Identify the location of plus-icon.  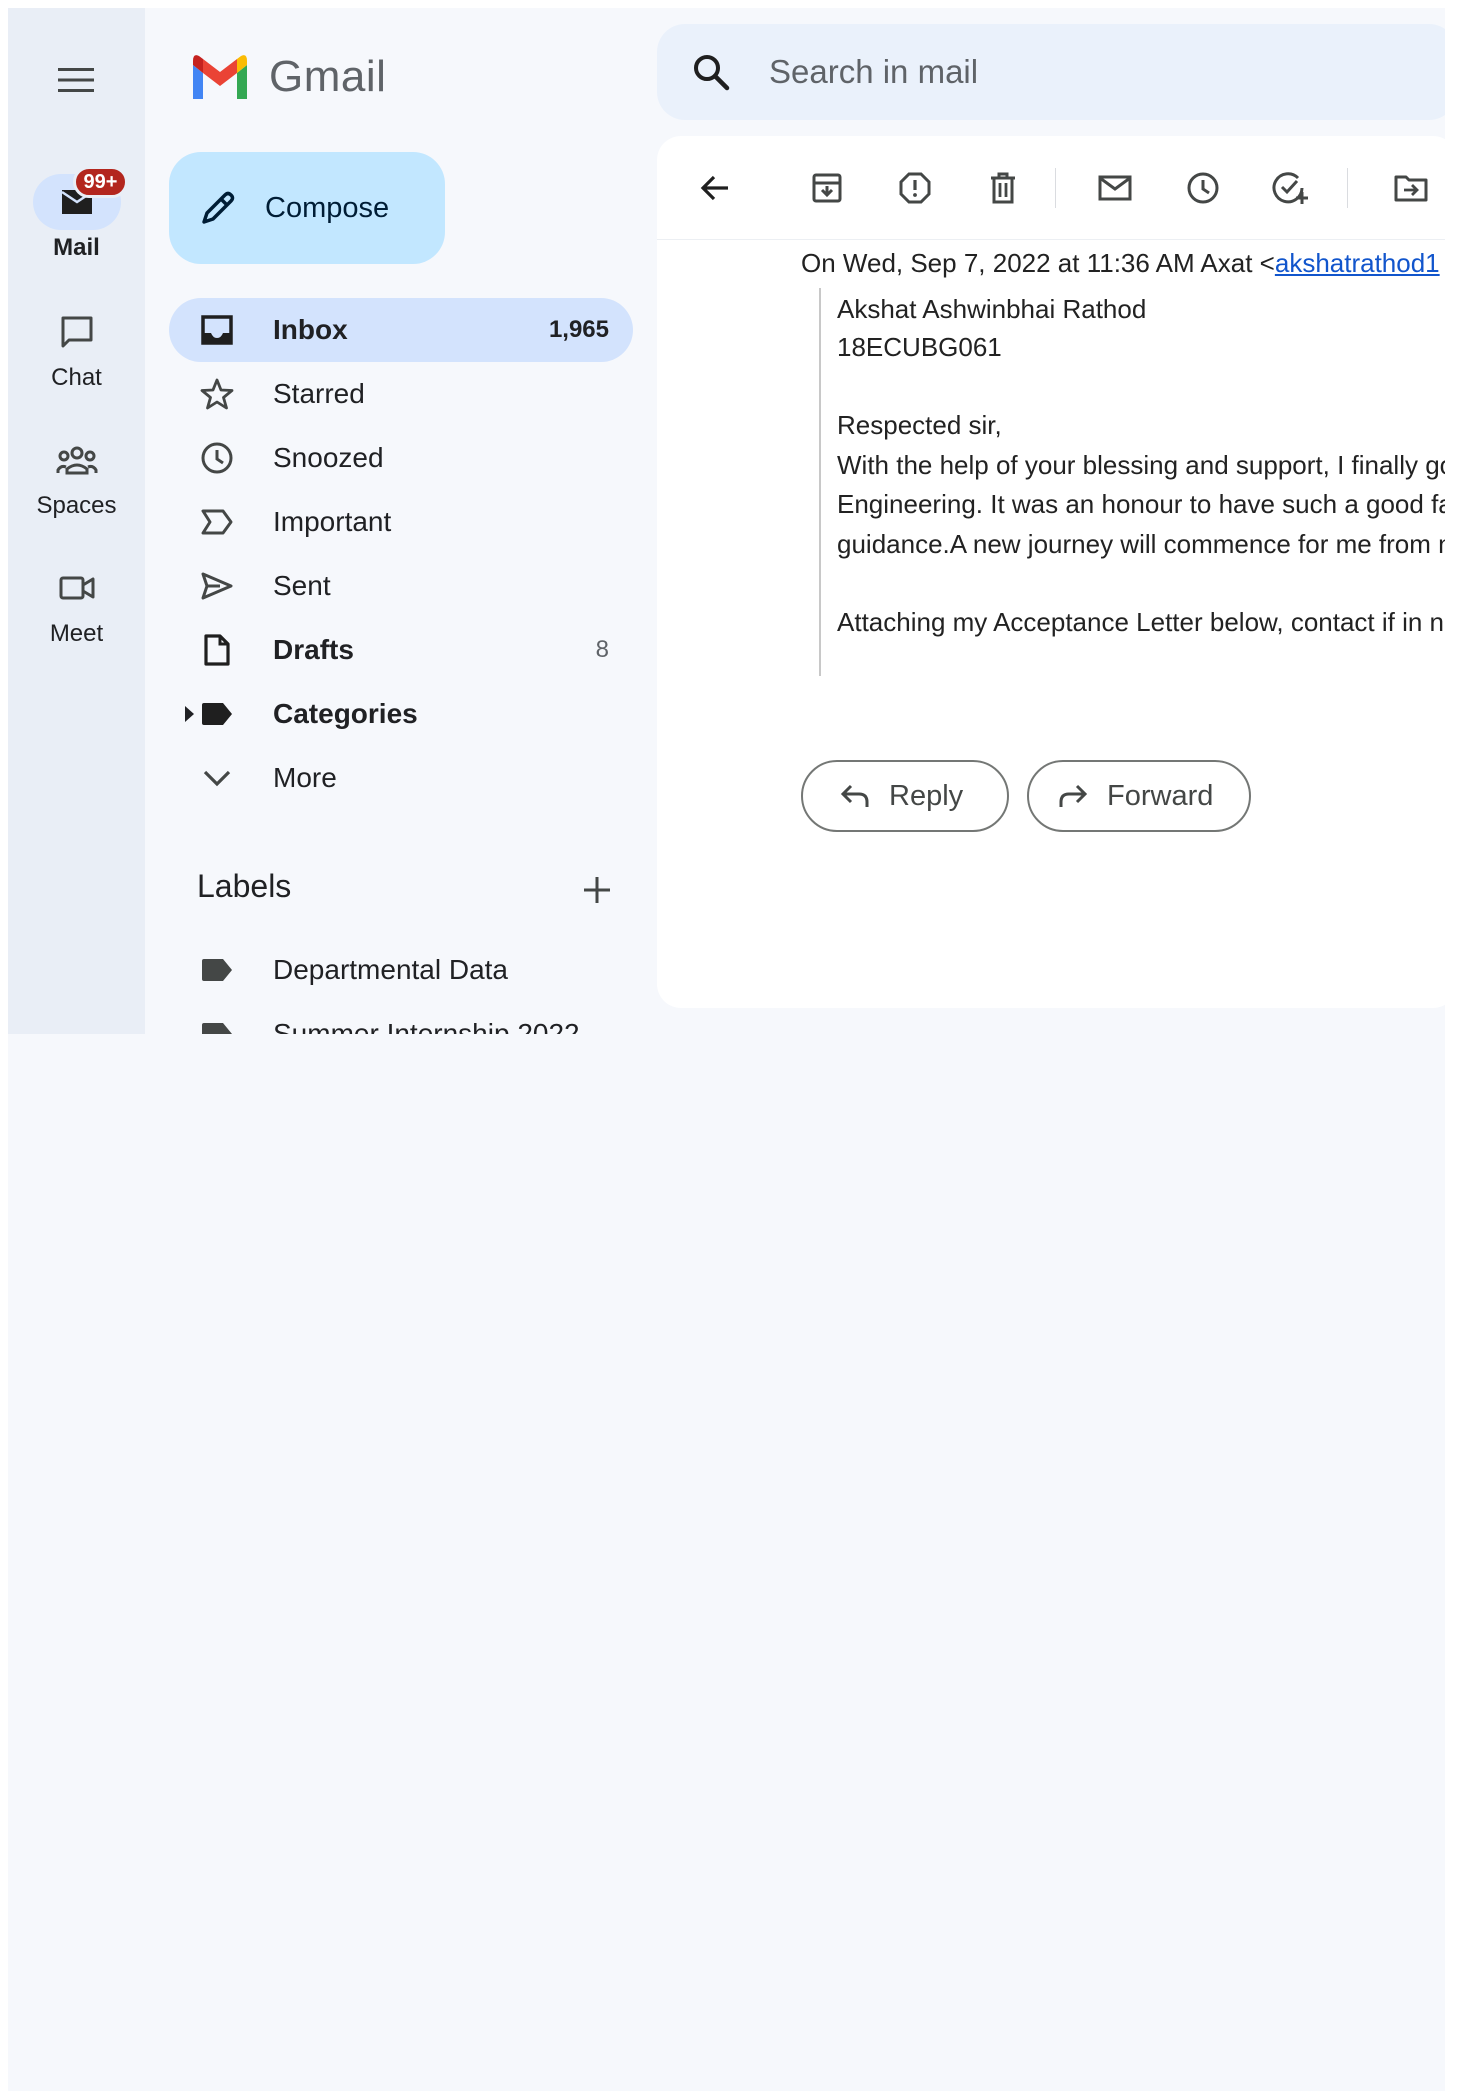
(597, 890).